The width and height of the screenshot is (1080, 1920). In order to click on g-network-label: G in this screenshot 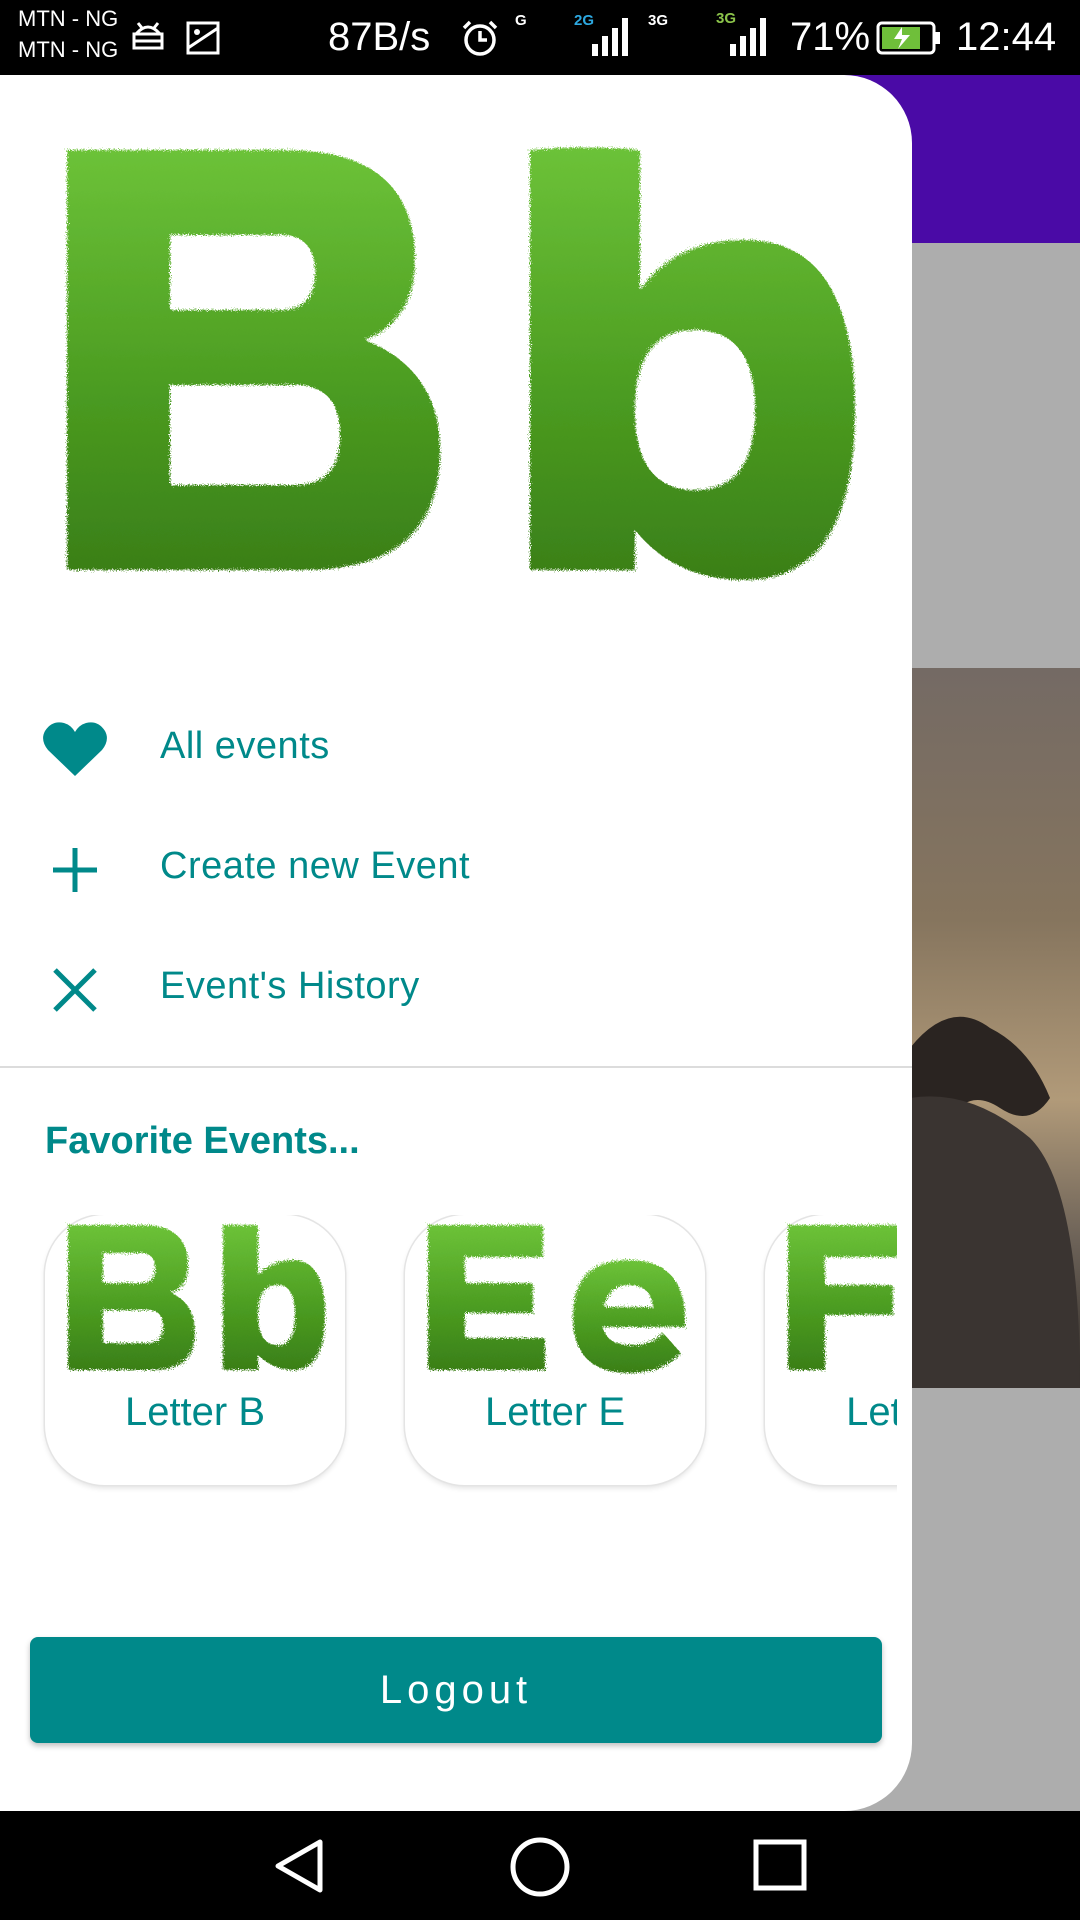, I will do `click(521, 20)`.